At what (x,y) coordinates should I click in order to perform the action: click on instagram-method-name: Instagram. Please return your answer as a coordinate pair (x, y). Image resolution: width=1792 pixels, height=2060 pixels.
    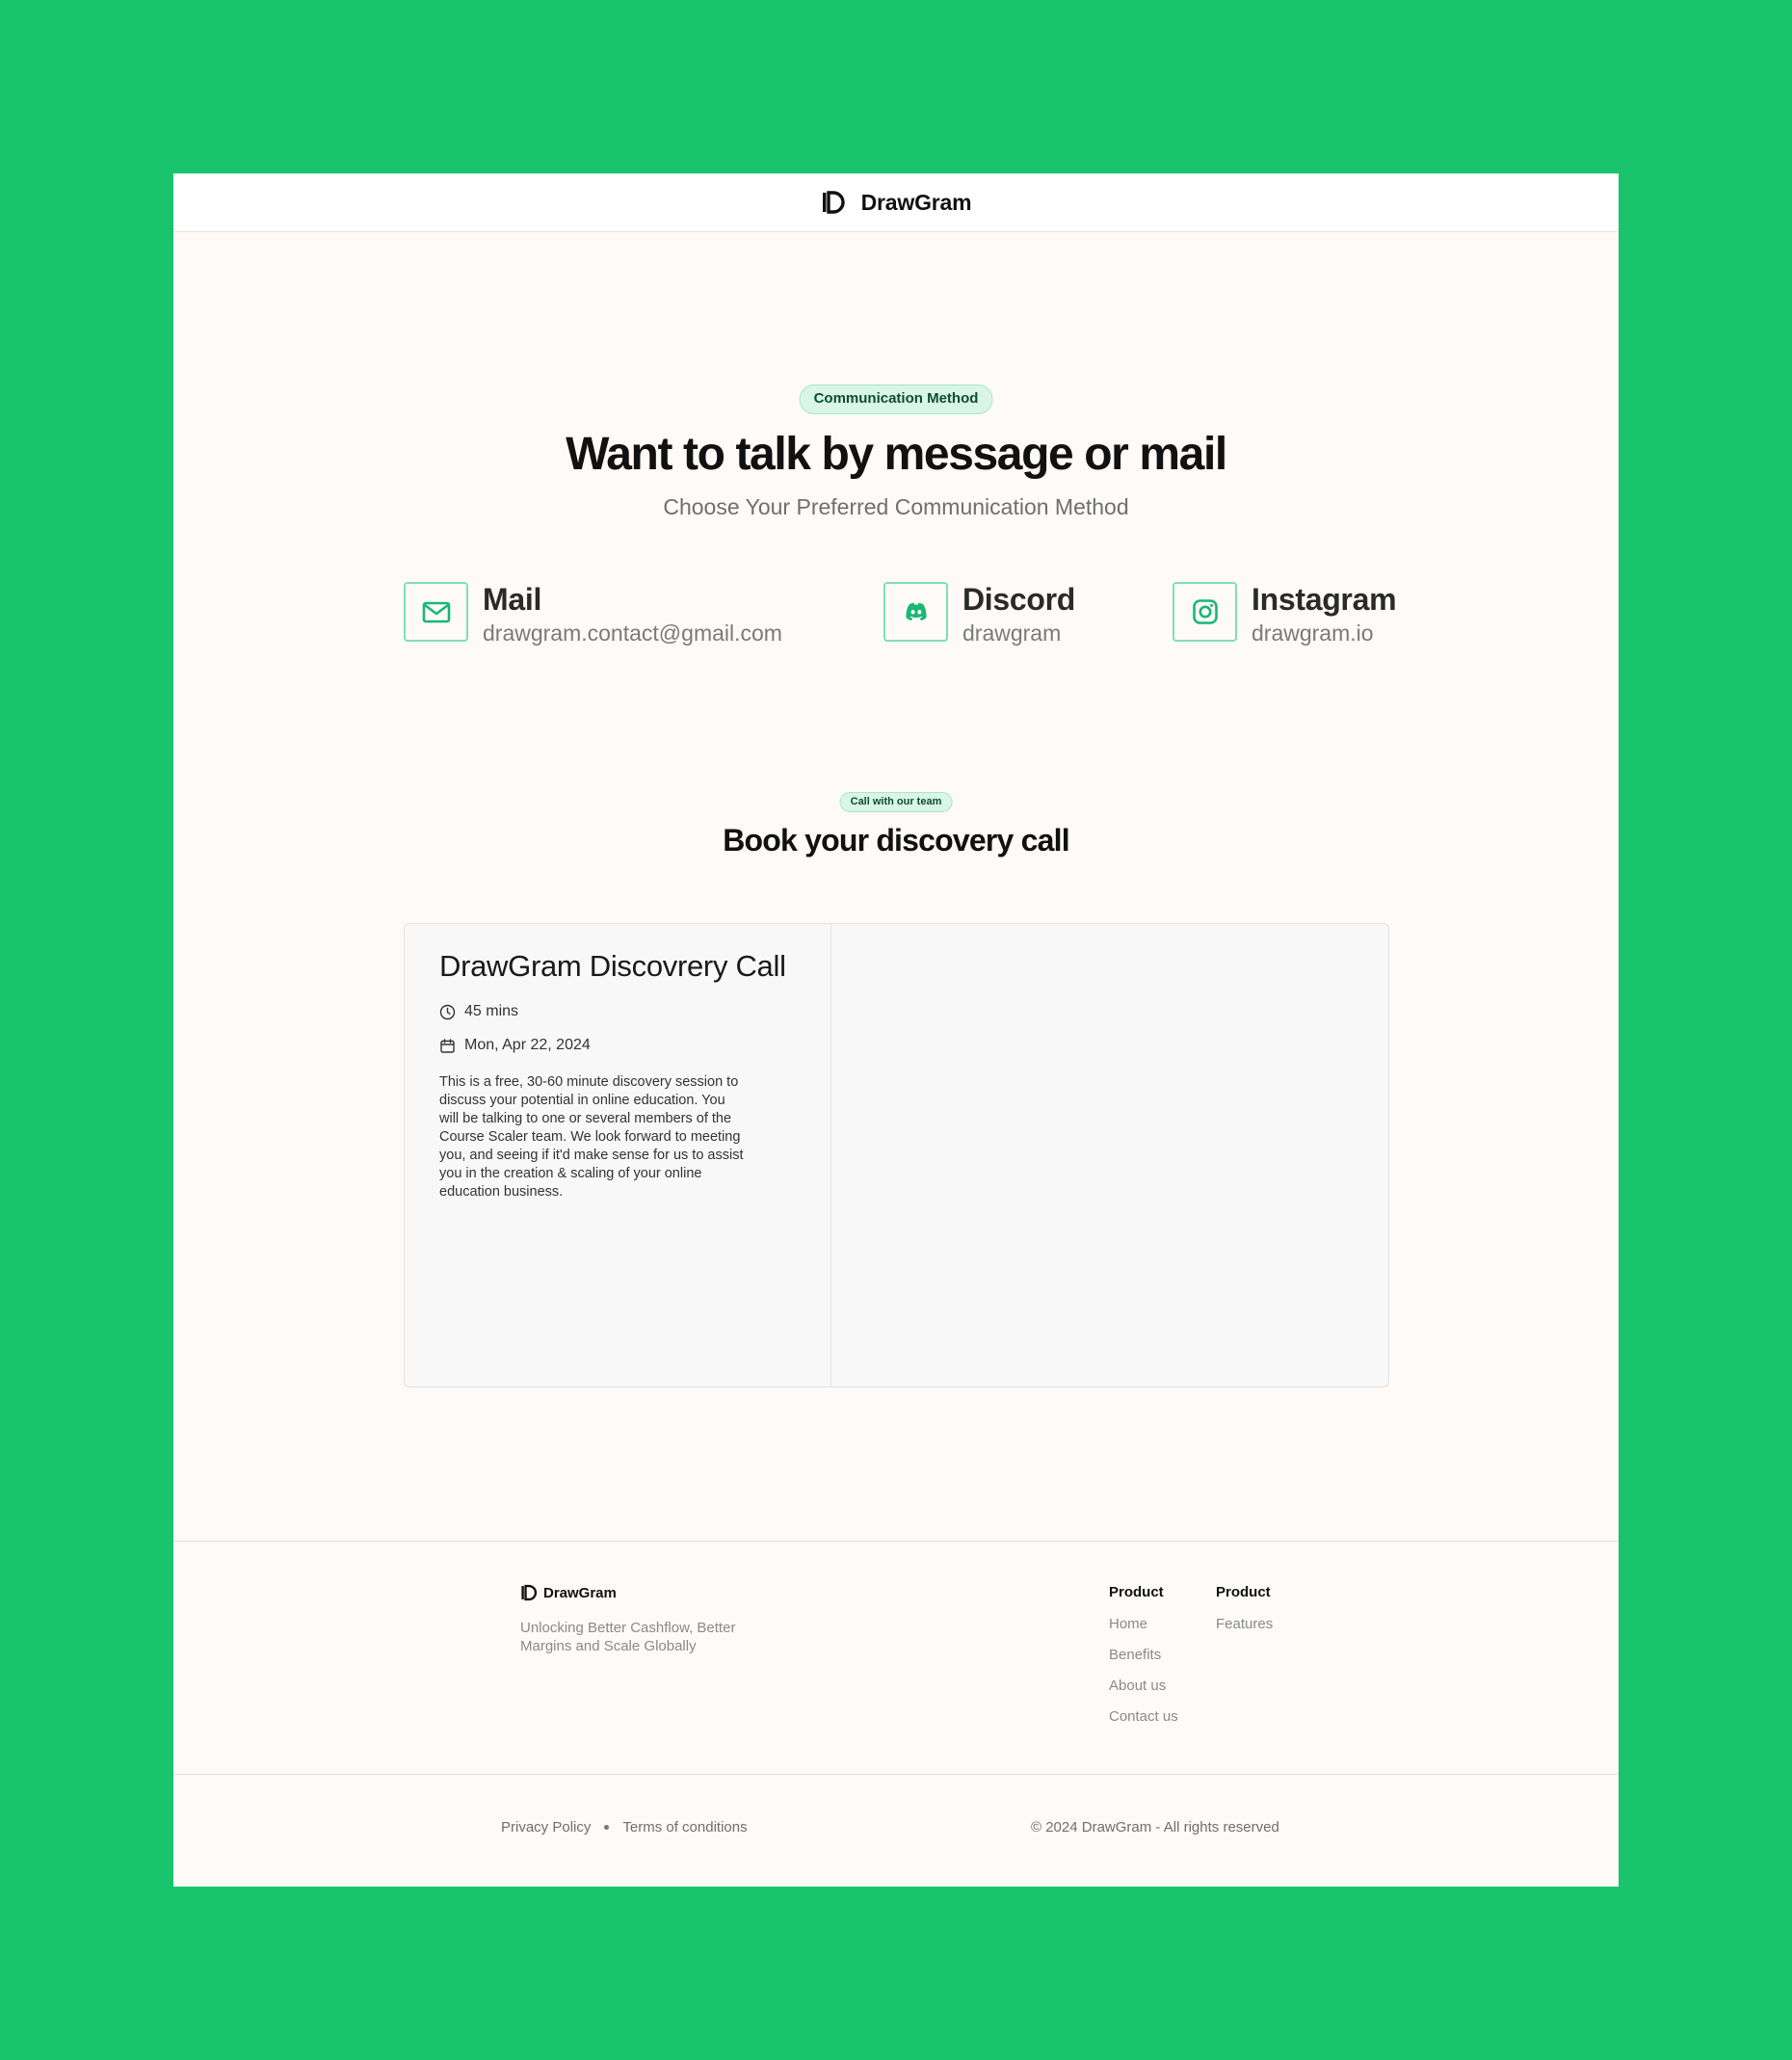
    Looking at the image, I should click on (1324, 599).